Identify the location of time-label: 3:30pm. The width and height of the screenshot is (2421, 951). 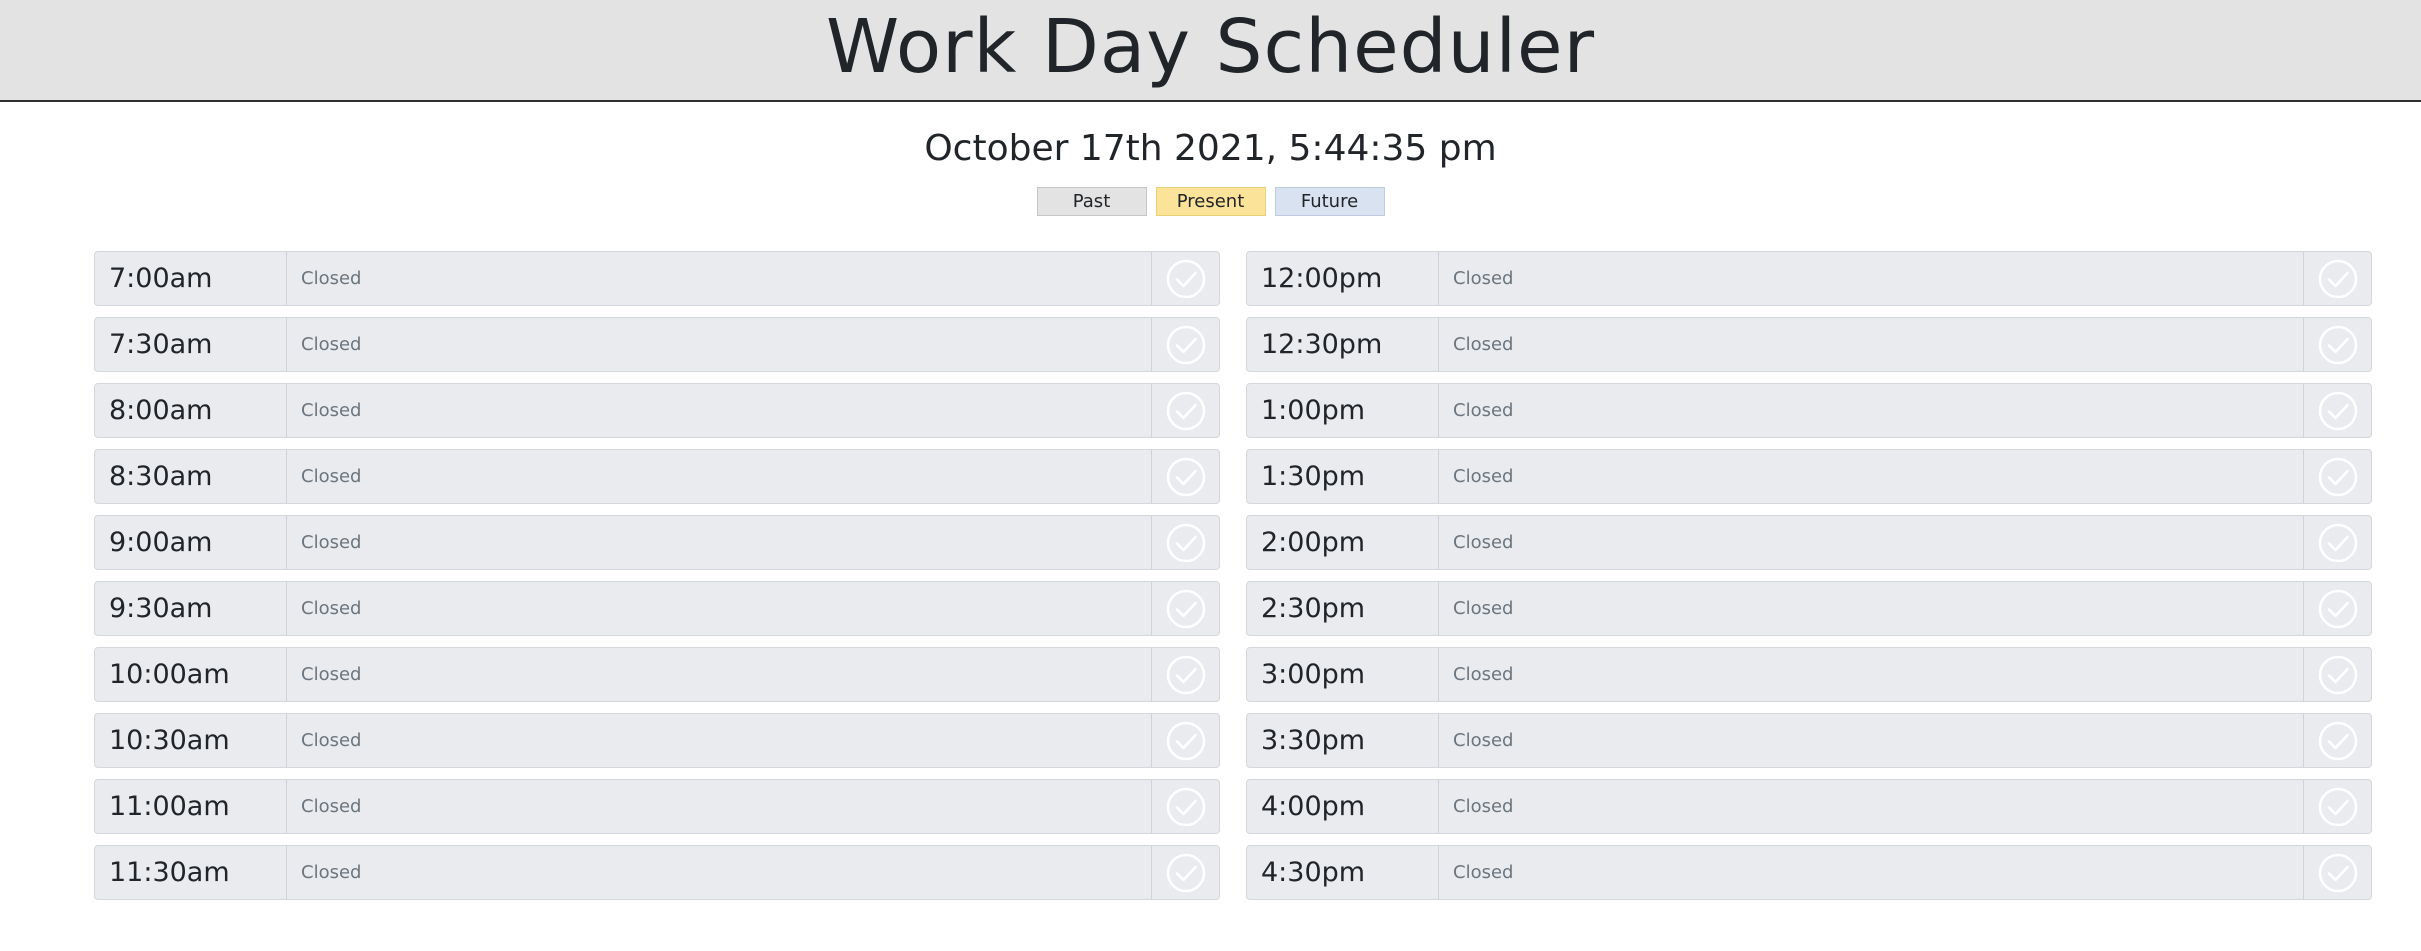
(1343, 740).